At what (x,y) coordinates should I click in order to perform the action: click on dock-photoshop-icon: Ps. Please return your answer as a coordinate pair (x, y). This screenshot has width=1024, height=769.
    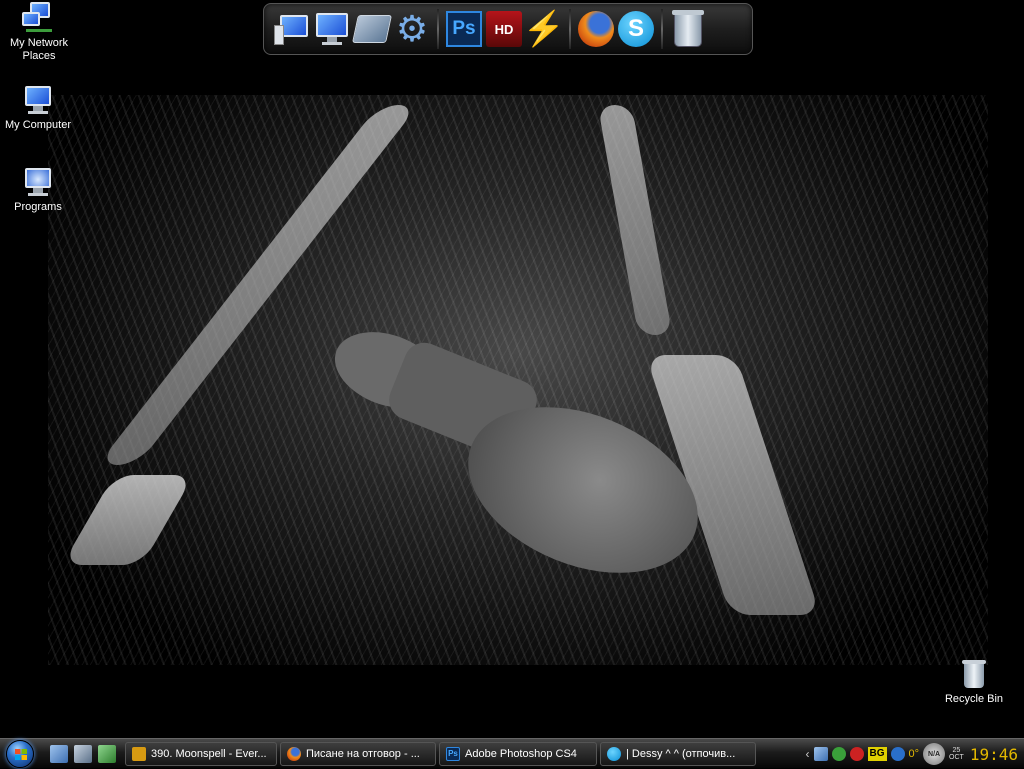
    Looking at the image, I should click on (464, 29).